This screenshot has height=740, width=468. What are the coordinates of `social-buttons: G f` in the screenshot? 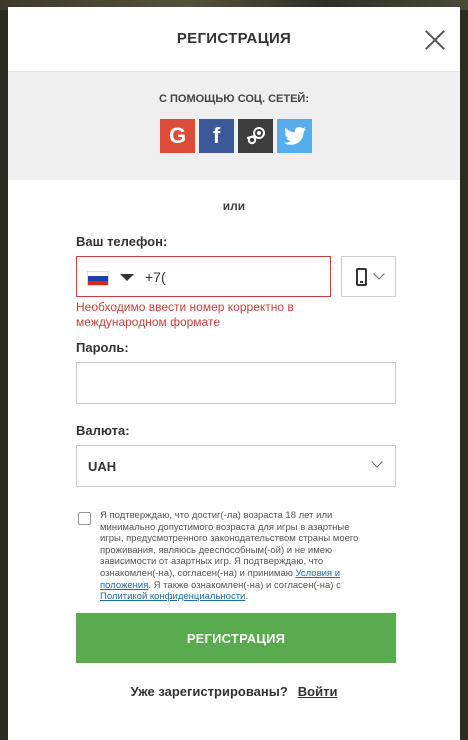 It's located at (236, 136).